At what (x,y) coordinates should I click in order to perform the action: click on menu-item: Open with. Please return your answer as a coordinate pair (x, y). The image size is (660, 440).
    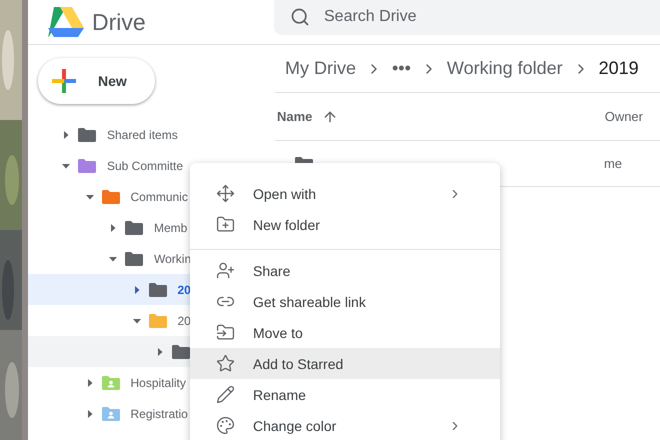
    Looking at the image, I should click on (345, 193).